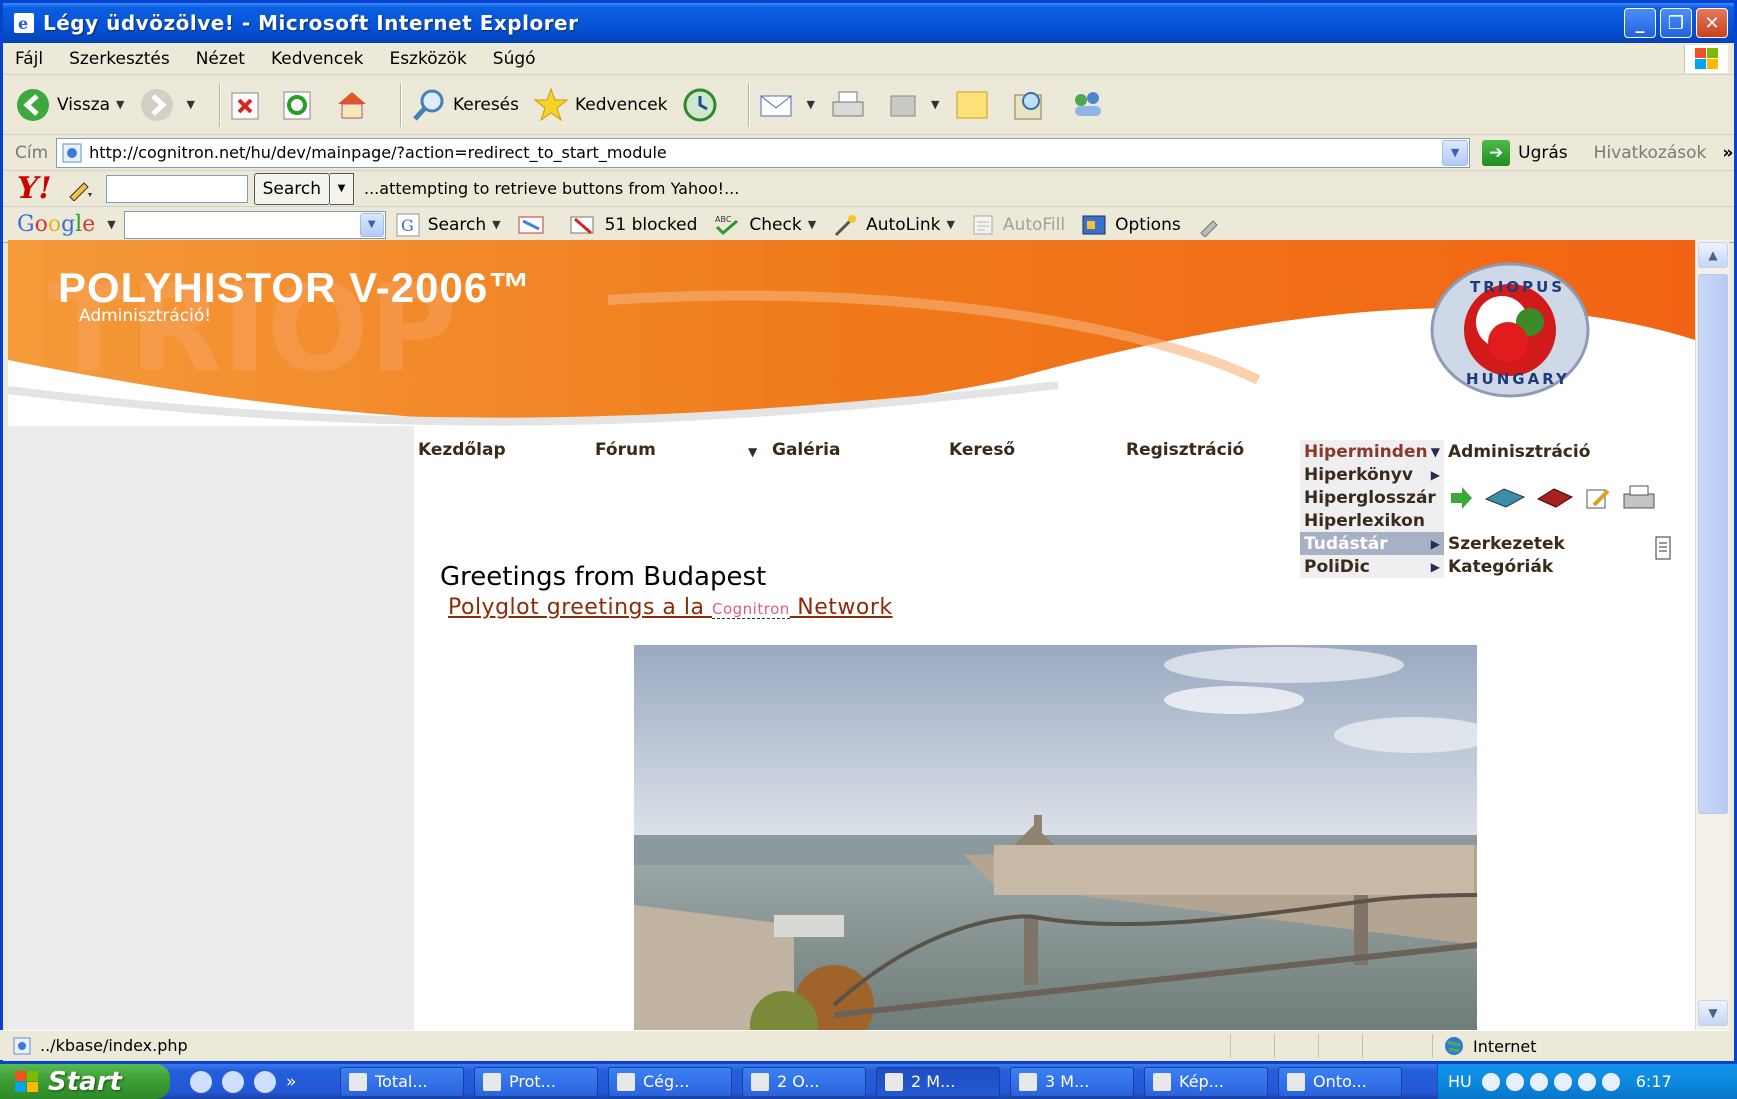 The height and width of the screenshot is (1099, 1737). I want to click on nav-forum: Fórum, so click(625, 450).